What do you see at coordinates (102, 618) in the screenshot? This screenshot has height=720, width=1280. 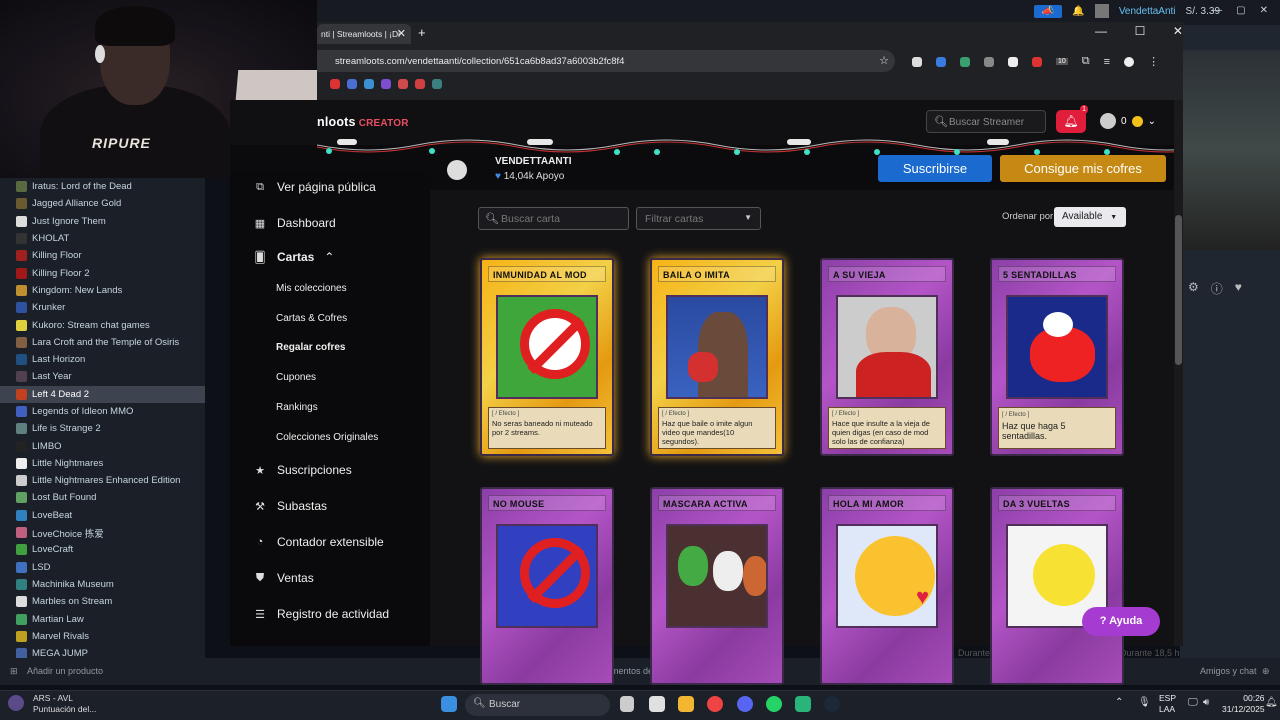 I see `game-list-item: Martian Law` at bounding box center [102, 618].